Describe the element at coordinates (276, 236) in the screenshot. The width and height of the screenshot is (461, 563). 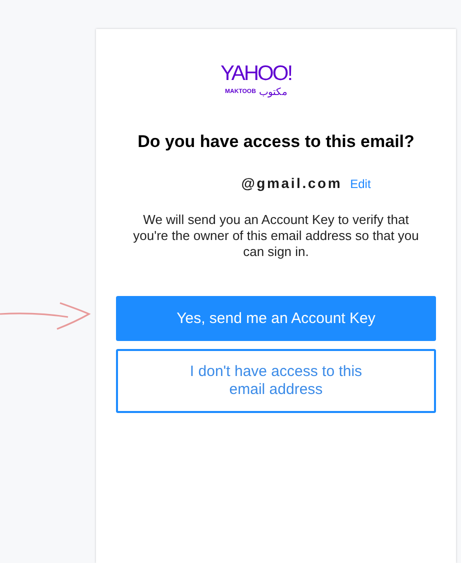
I see `message: We will send you an Account Key to verify that you're the owner of this email address so that you can sign in.` at that location.